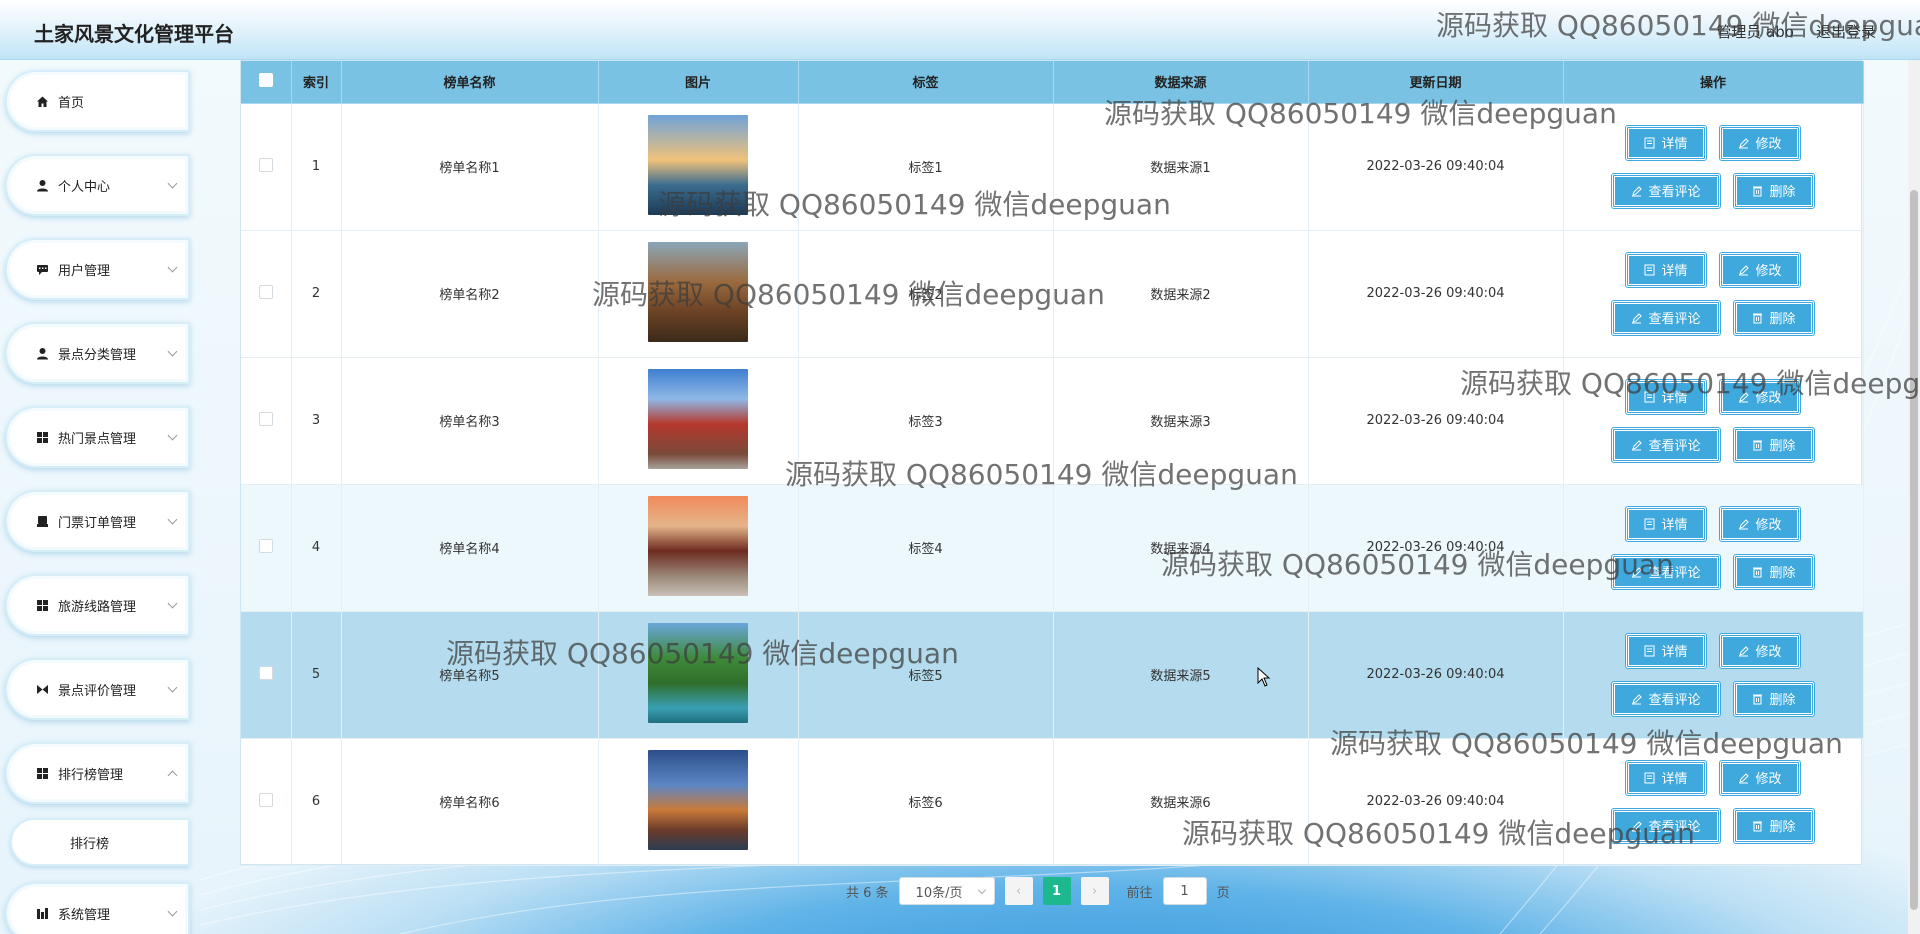 The image size is (1920, 934). What do you see at coordinates (97, 437) in the screenshot?
I see `sidebar-item-hot-spots: 热门景点管理` at bounding box center [97, 437].